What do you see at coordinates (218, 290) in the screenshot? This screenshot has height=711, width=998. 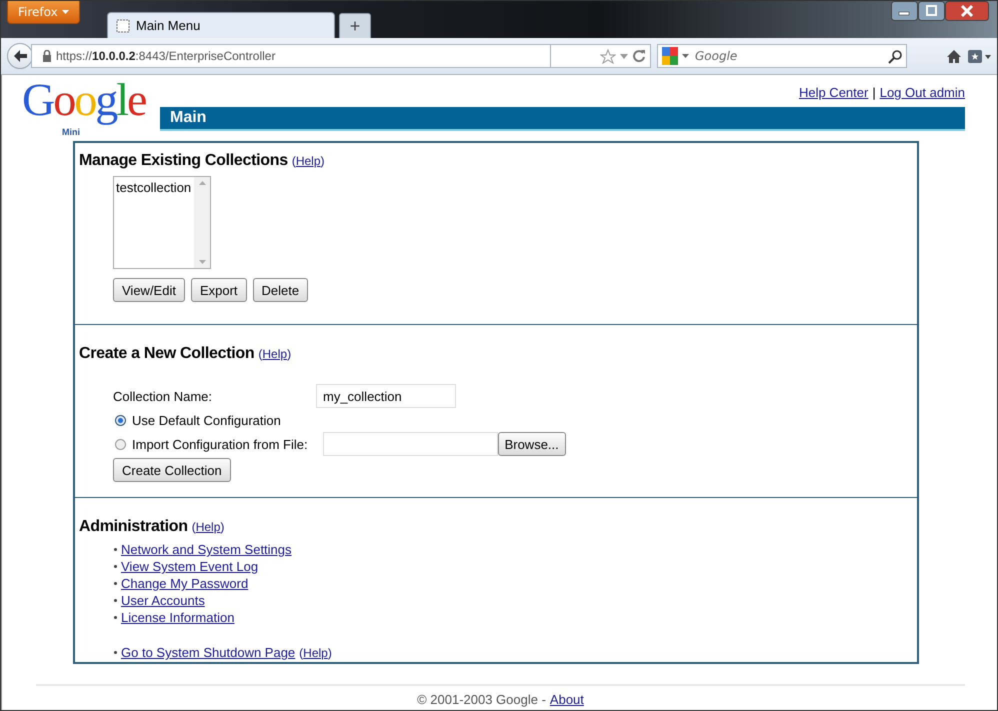 I see `collection-action-button: Export` at bounding box center [218, 290].